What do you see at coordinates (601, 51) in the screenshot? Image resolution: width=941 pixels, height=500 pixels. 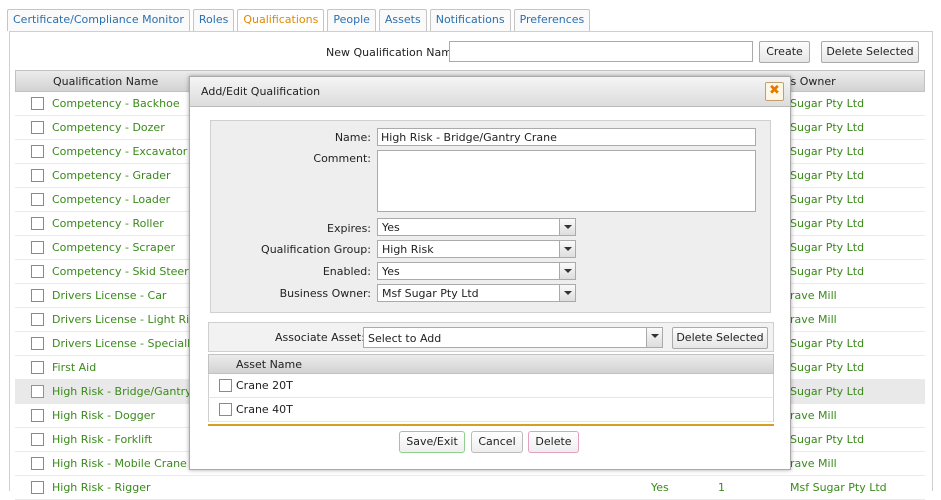 I see `new-qualification-input` at bounding box center [601, 51].